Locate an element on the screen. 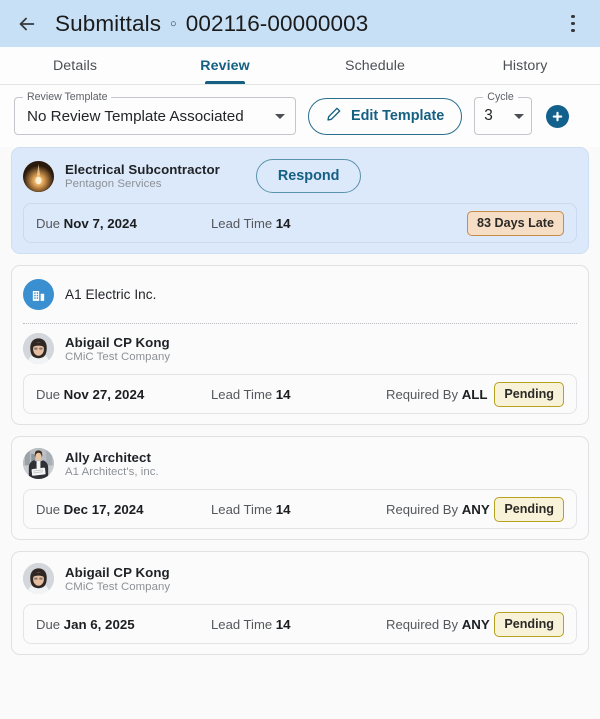 This screenshot has height=719, width=600. tab-label: History is located at coordinates (525, 65).